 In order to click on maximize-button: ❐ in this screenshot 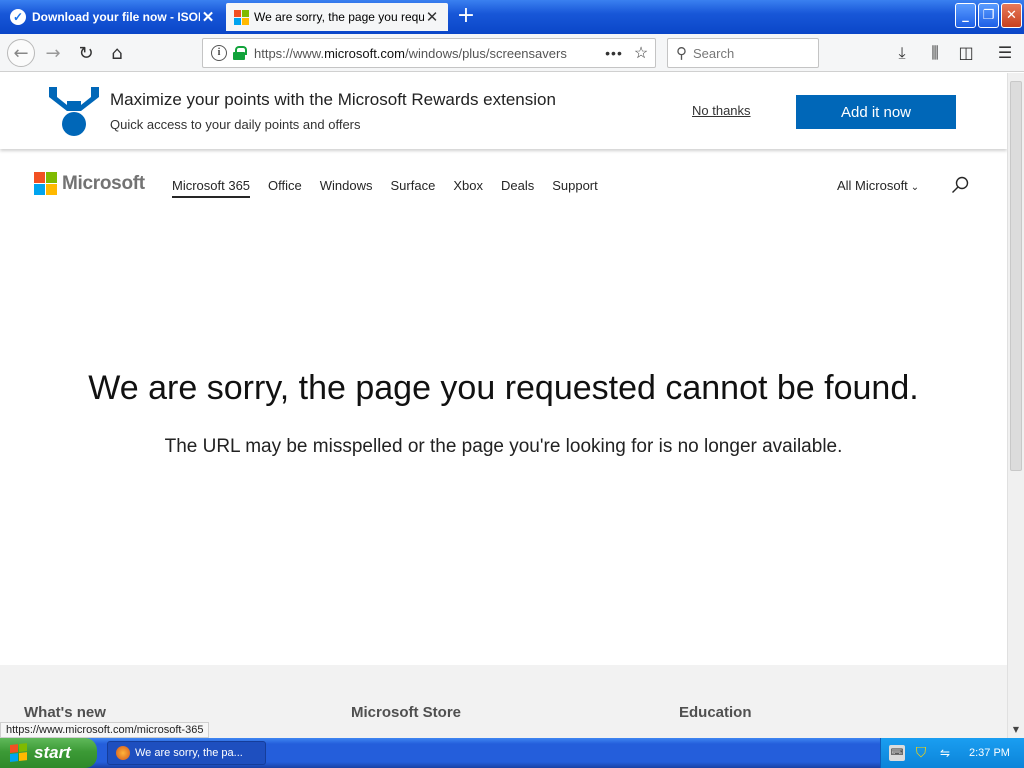, I will do `click(988, 15)`.